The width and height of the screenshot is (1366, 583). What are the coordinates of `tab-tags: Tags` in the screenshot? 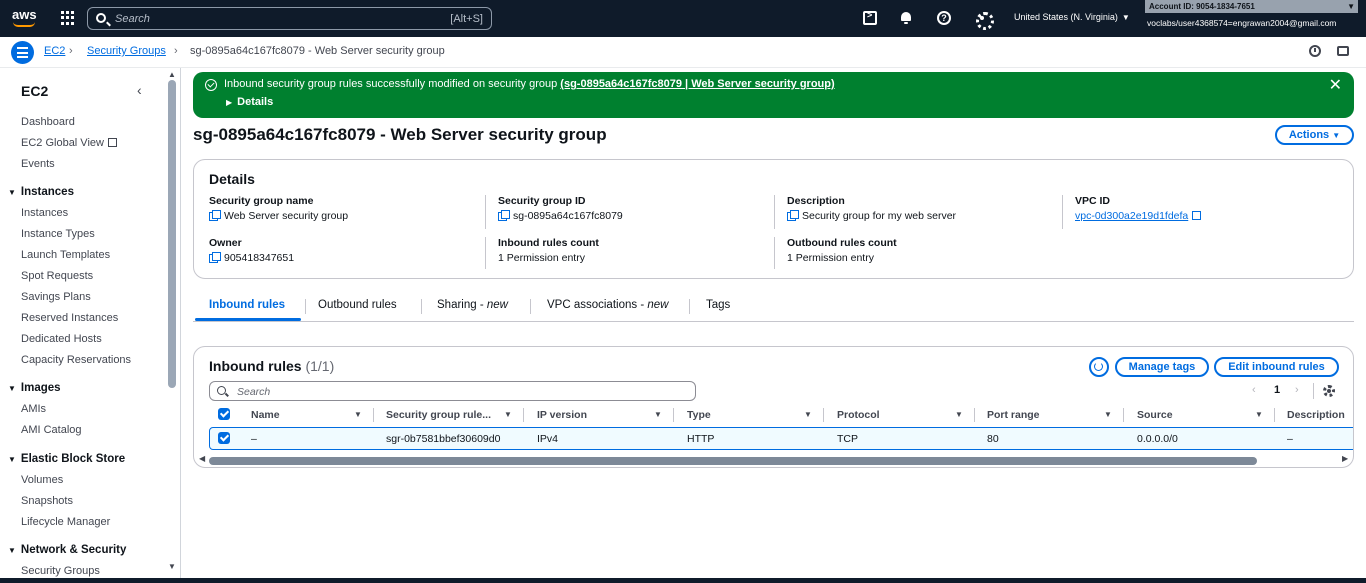 It's located at (718, 305).